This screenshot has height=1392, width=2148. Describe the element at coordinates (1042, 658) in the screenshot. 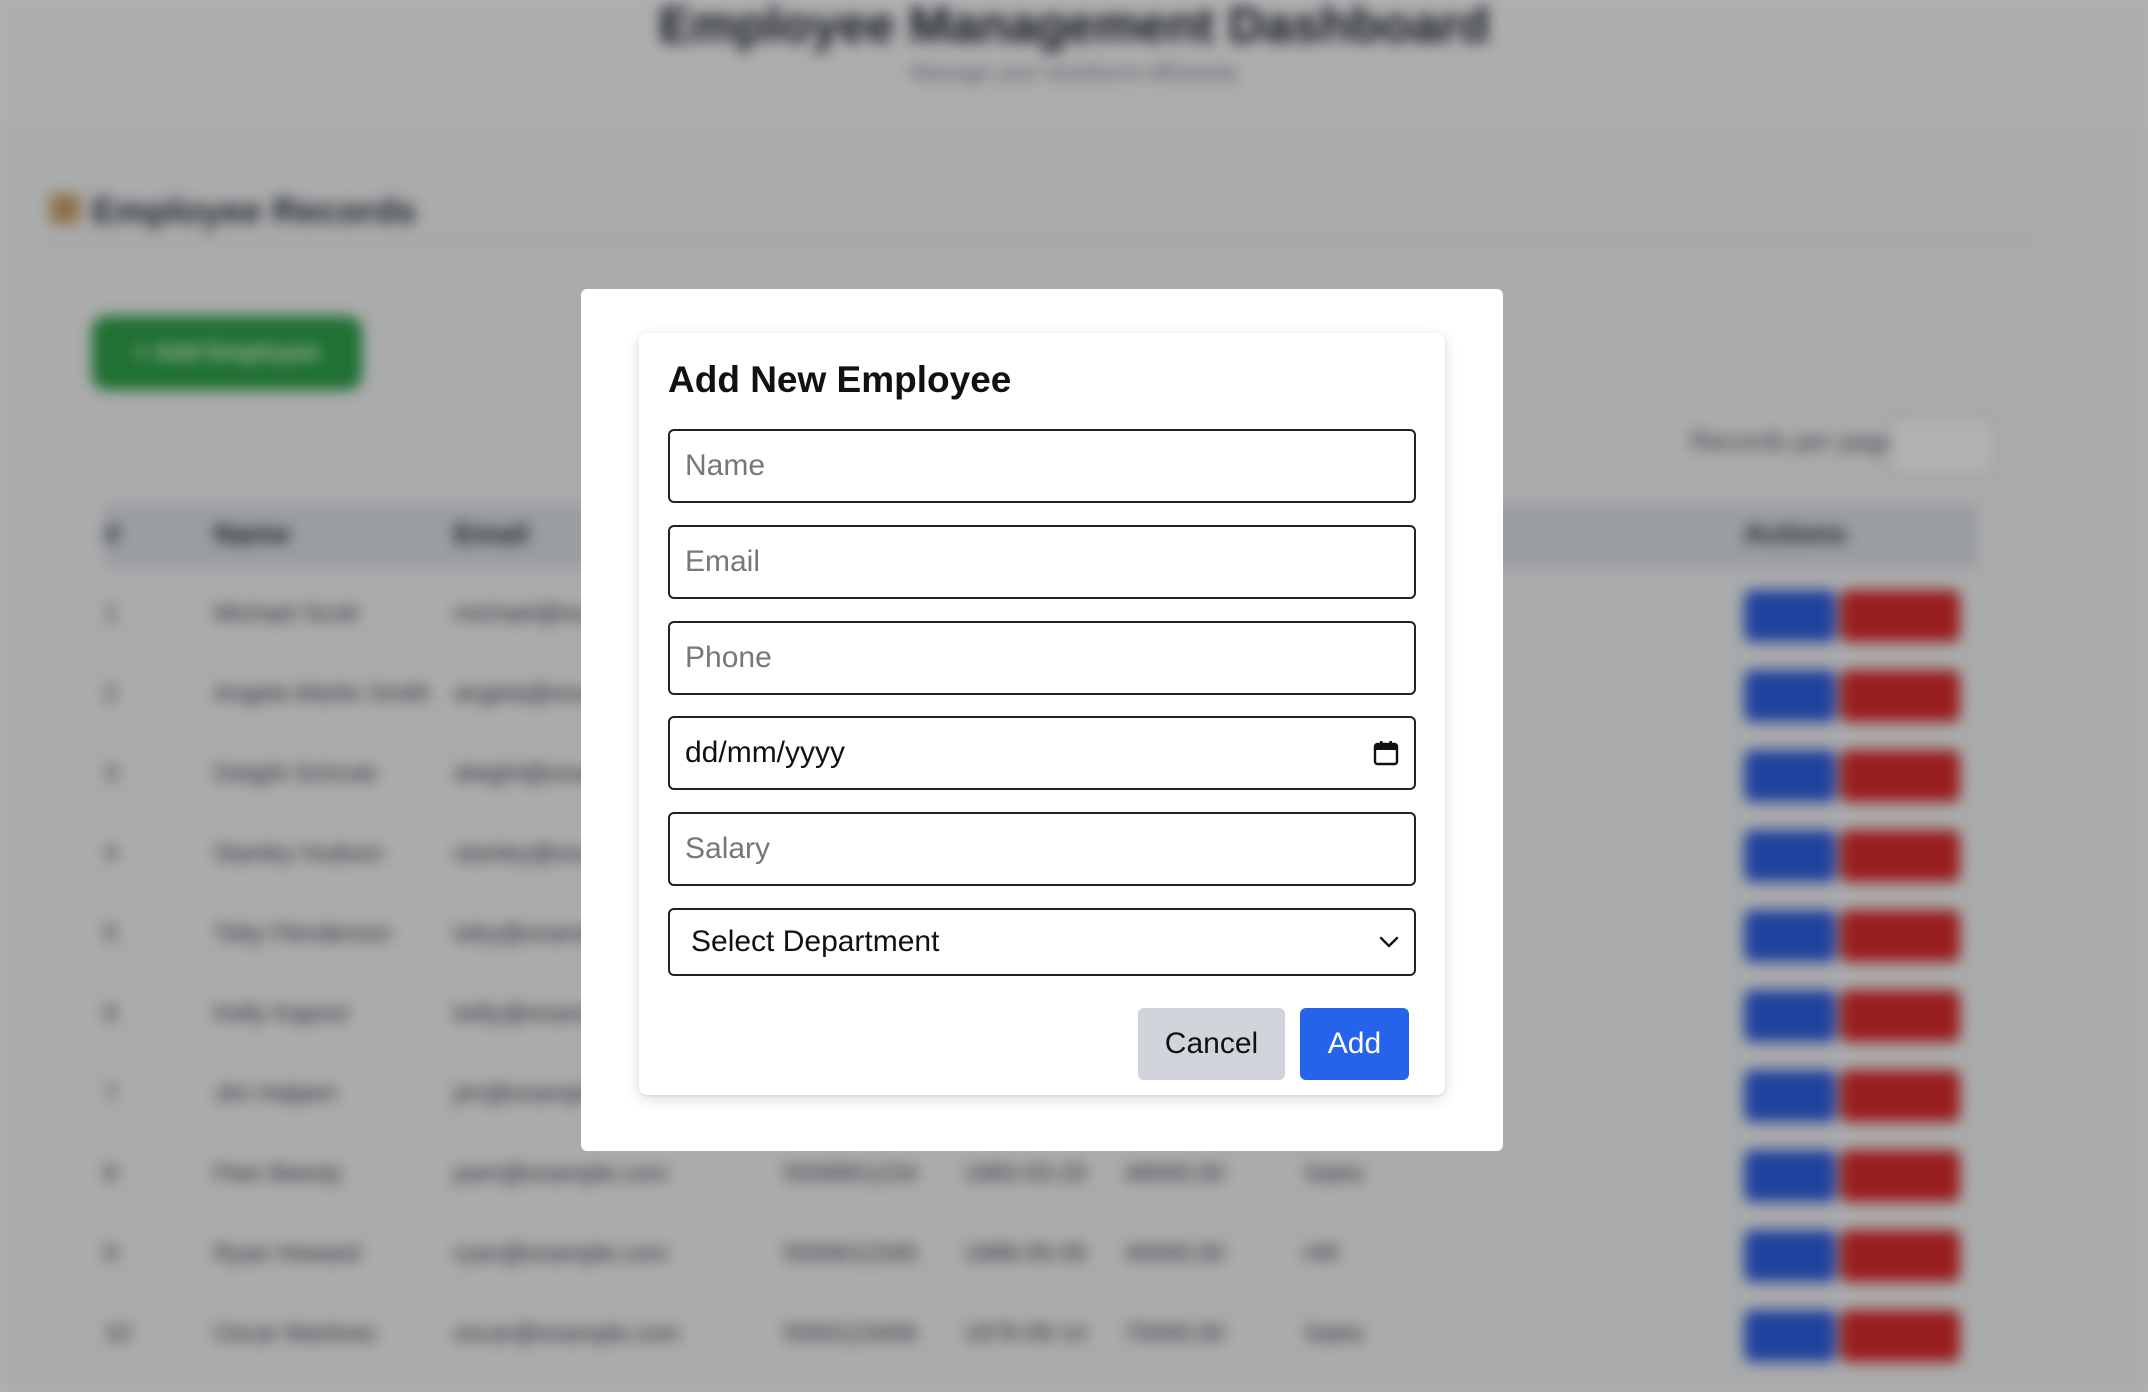

I see `phone-input` at that location.